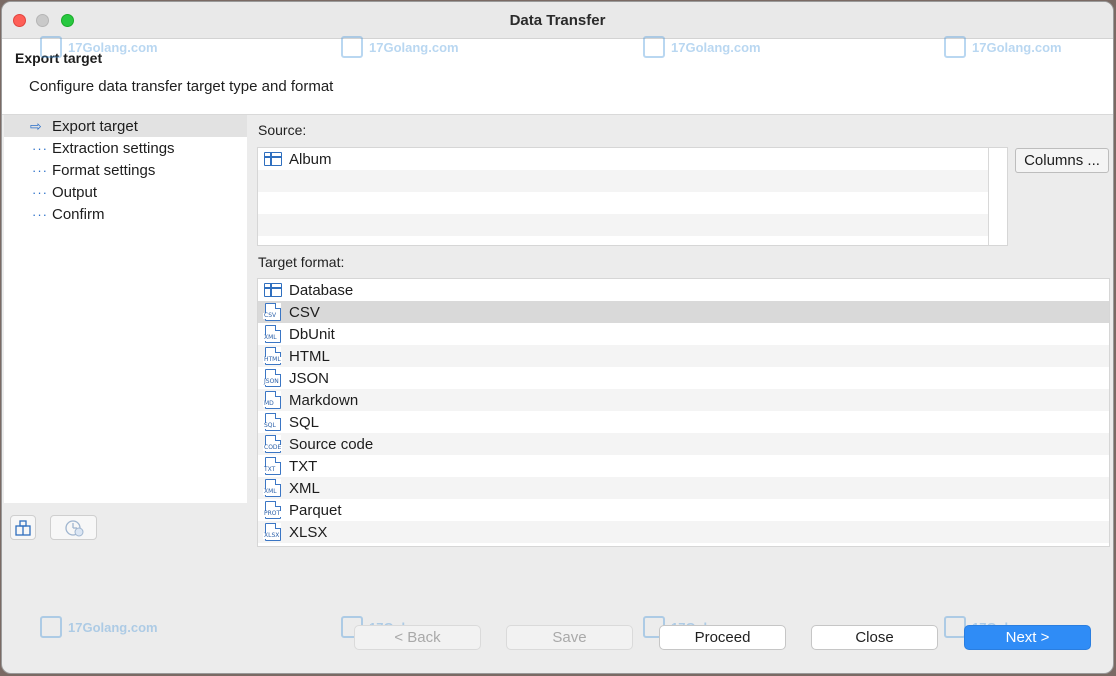 The image size is (1116, 676). What do you see at coordinates (273, 444) in the screenshot?
I see `code-file-icon: CODE` at bounding box center [273, 444].